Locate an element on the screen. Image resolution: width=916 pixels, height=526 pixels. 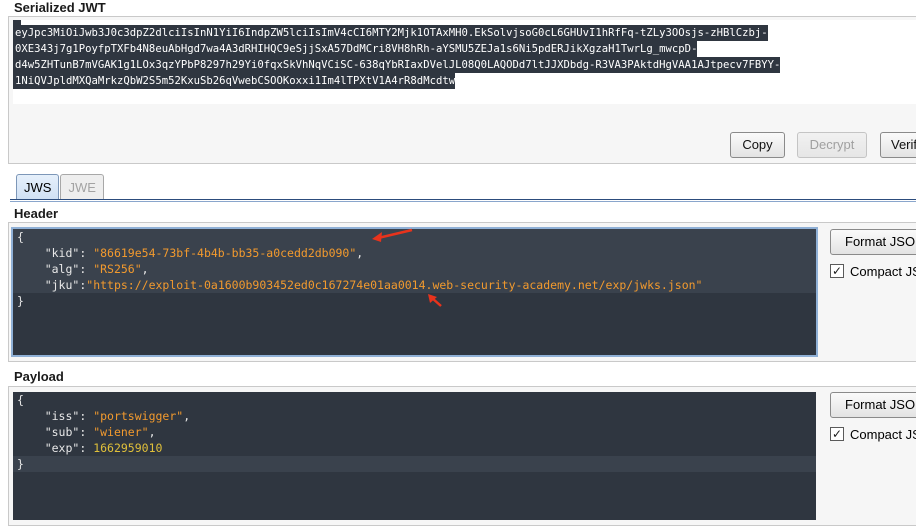
kid-key: "kid" is located at coordinates (62, 253).